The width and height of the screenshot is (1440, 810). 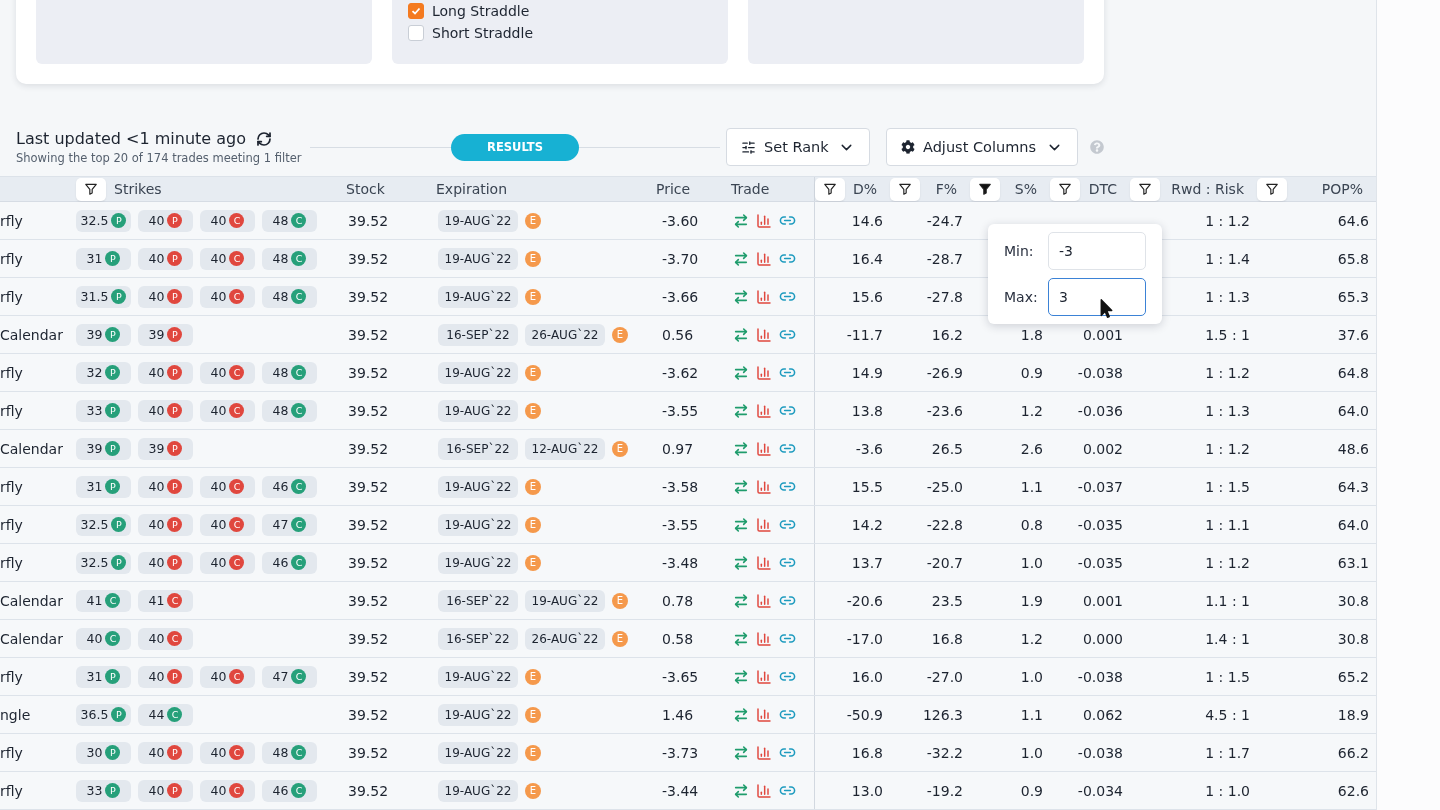 What do you see at coordinates (864, 189) in the screenshot?
I see `column-header: D%` at bounding box center [864, 189].